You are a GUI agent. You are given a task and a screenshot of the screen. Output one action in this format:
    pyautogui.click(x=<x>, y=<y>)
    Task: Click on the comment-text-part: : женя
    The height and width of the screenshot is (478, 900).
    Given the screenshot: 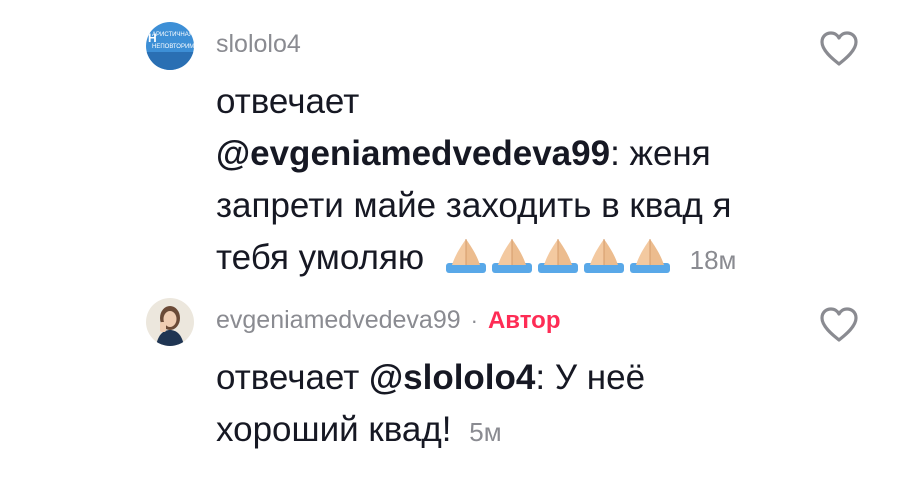 What is the action you would take?
    pyautogui.click(x=660, y=153)
    